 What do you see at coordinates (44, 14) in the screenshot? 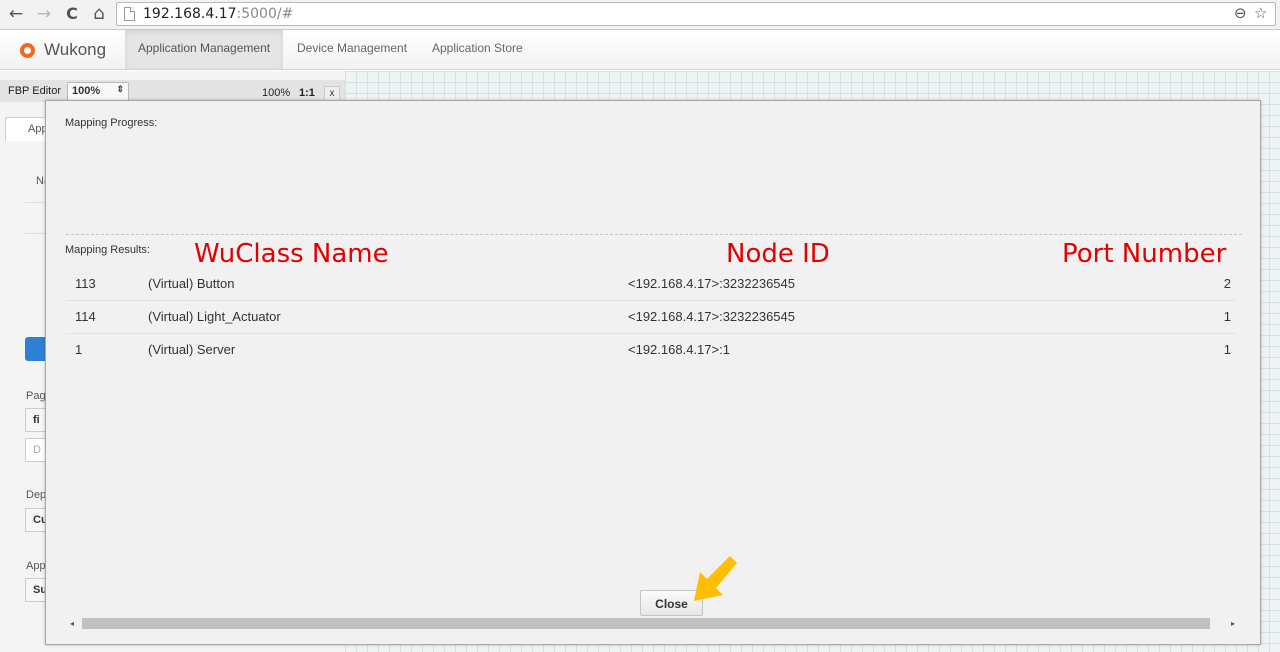
I see `forward-icon: →` at bounding box center [44, 14].